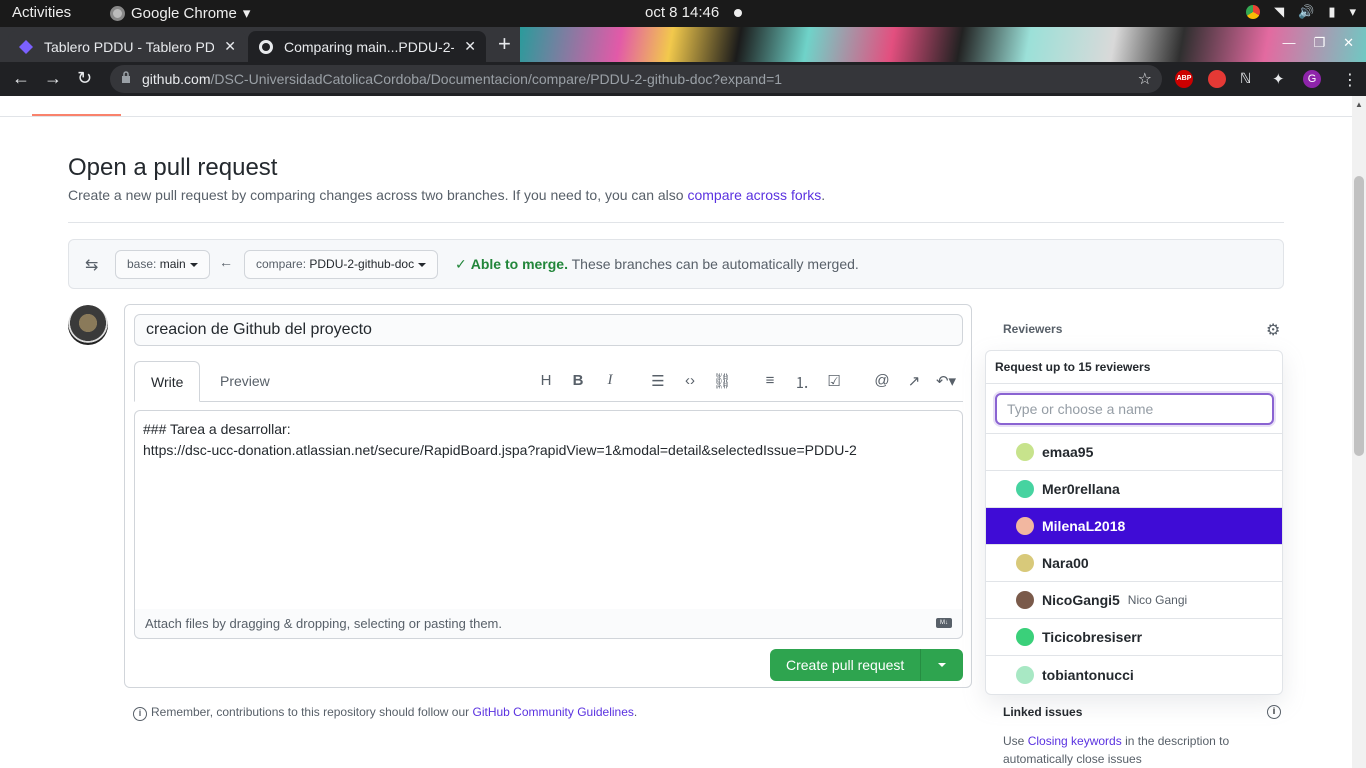  I want to click on pr-title-input, so click(548, 330).